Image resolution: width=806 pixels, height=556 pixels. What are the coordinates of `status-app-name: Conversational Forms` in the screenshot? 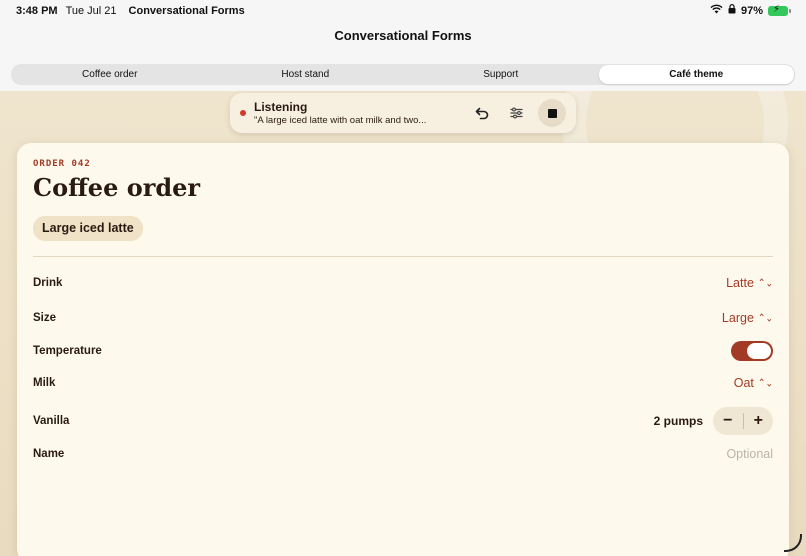 It's located at (186, 11).